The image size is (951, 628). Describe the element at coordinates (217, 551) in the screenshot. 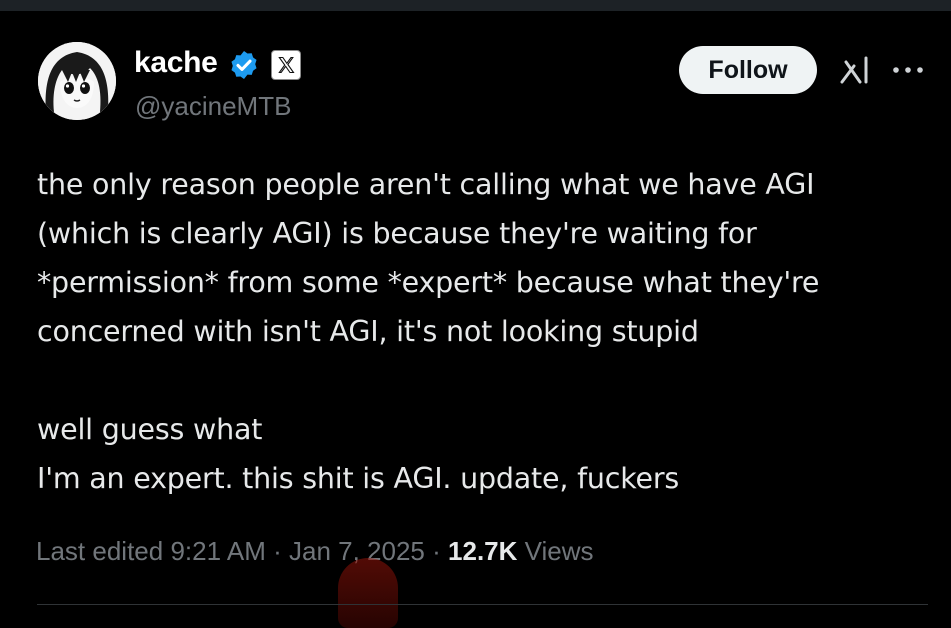

I see `tweet-time: 9:21 AM` at that location.